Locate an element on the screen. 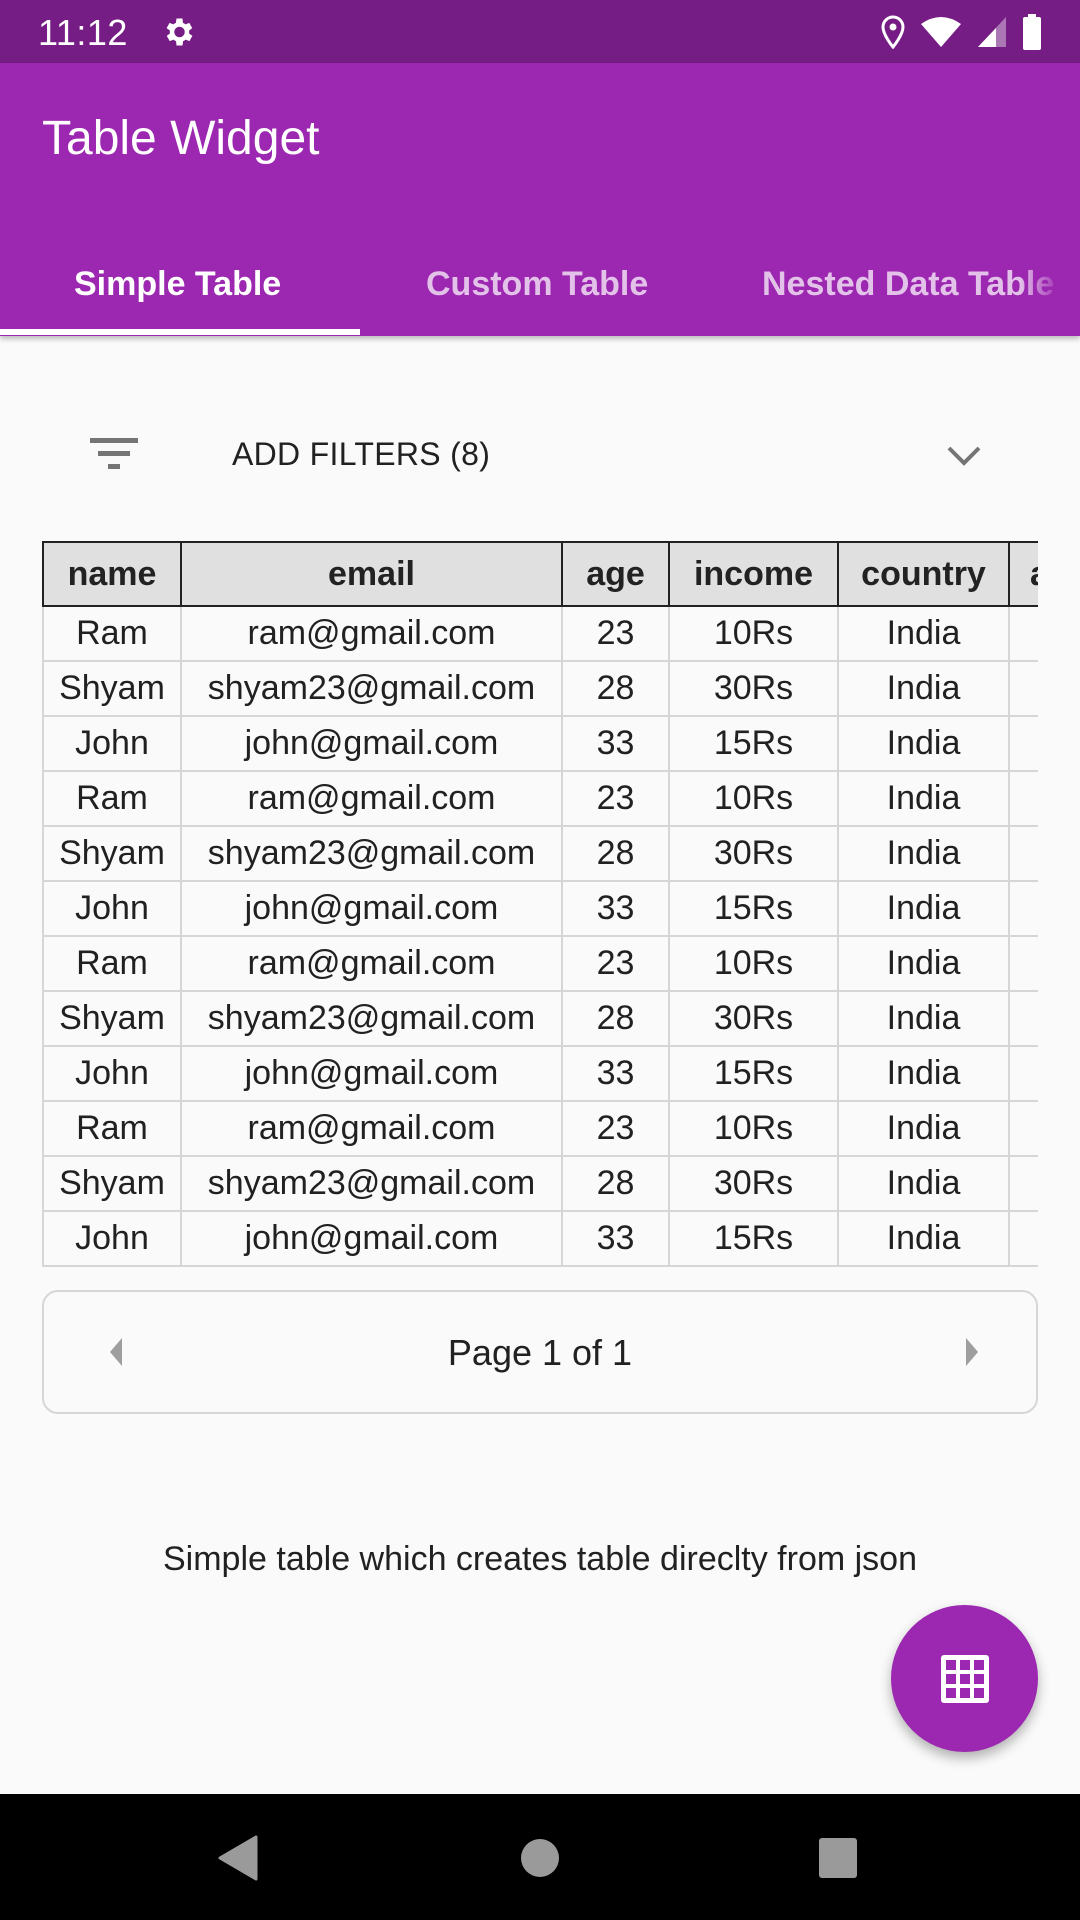 Image resolution: width=1080 pixels, height=1920 pixels. tab-custom-table: Custom Table is located at coordinates (537, 288).